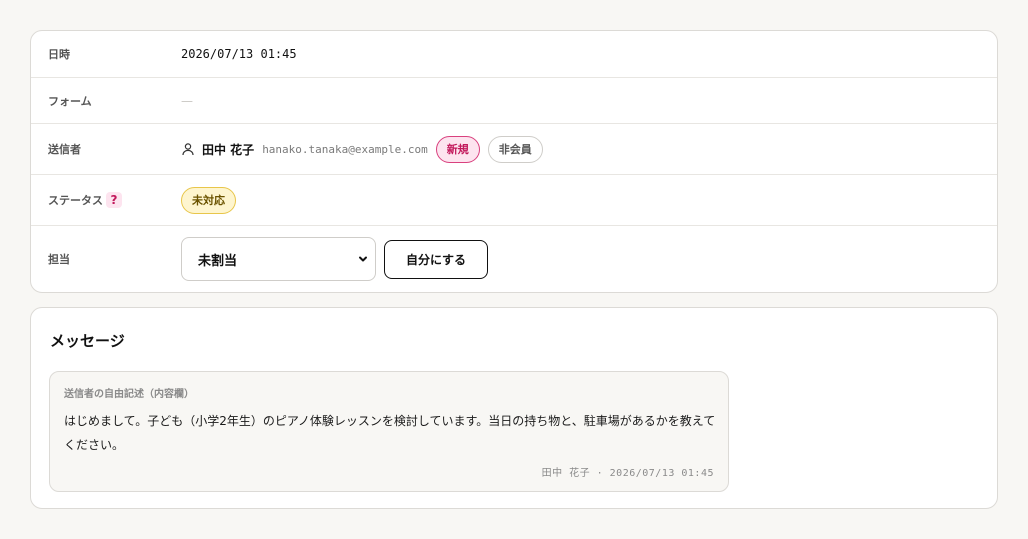 This screenshot has height=539, width=1028. I want to click on date-label: 日時, so click(59, 54).